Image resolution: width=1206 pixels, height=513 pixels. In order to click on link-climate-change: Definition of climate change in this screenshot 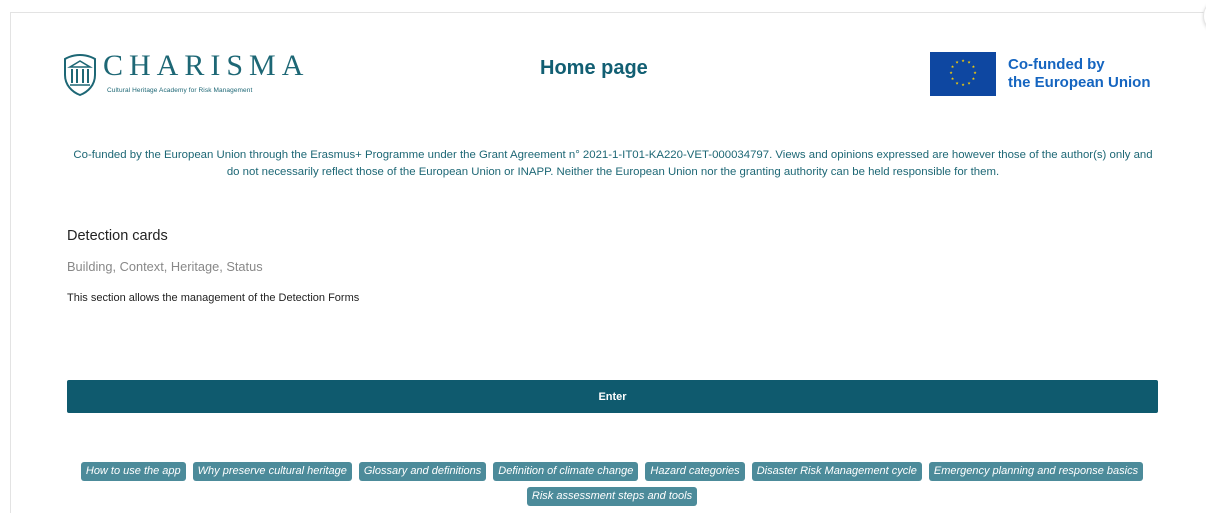, I will do `click(566, 471)`.